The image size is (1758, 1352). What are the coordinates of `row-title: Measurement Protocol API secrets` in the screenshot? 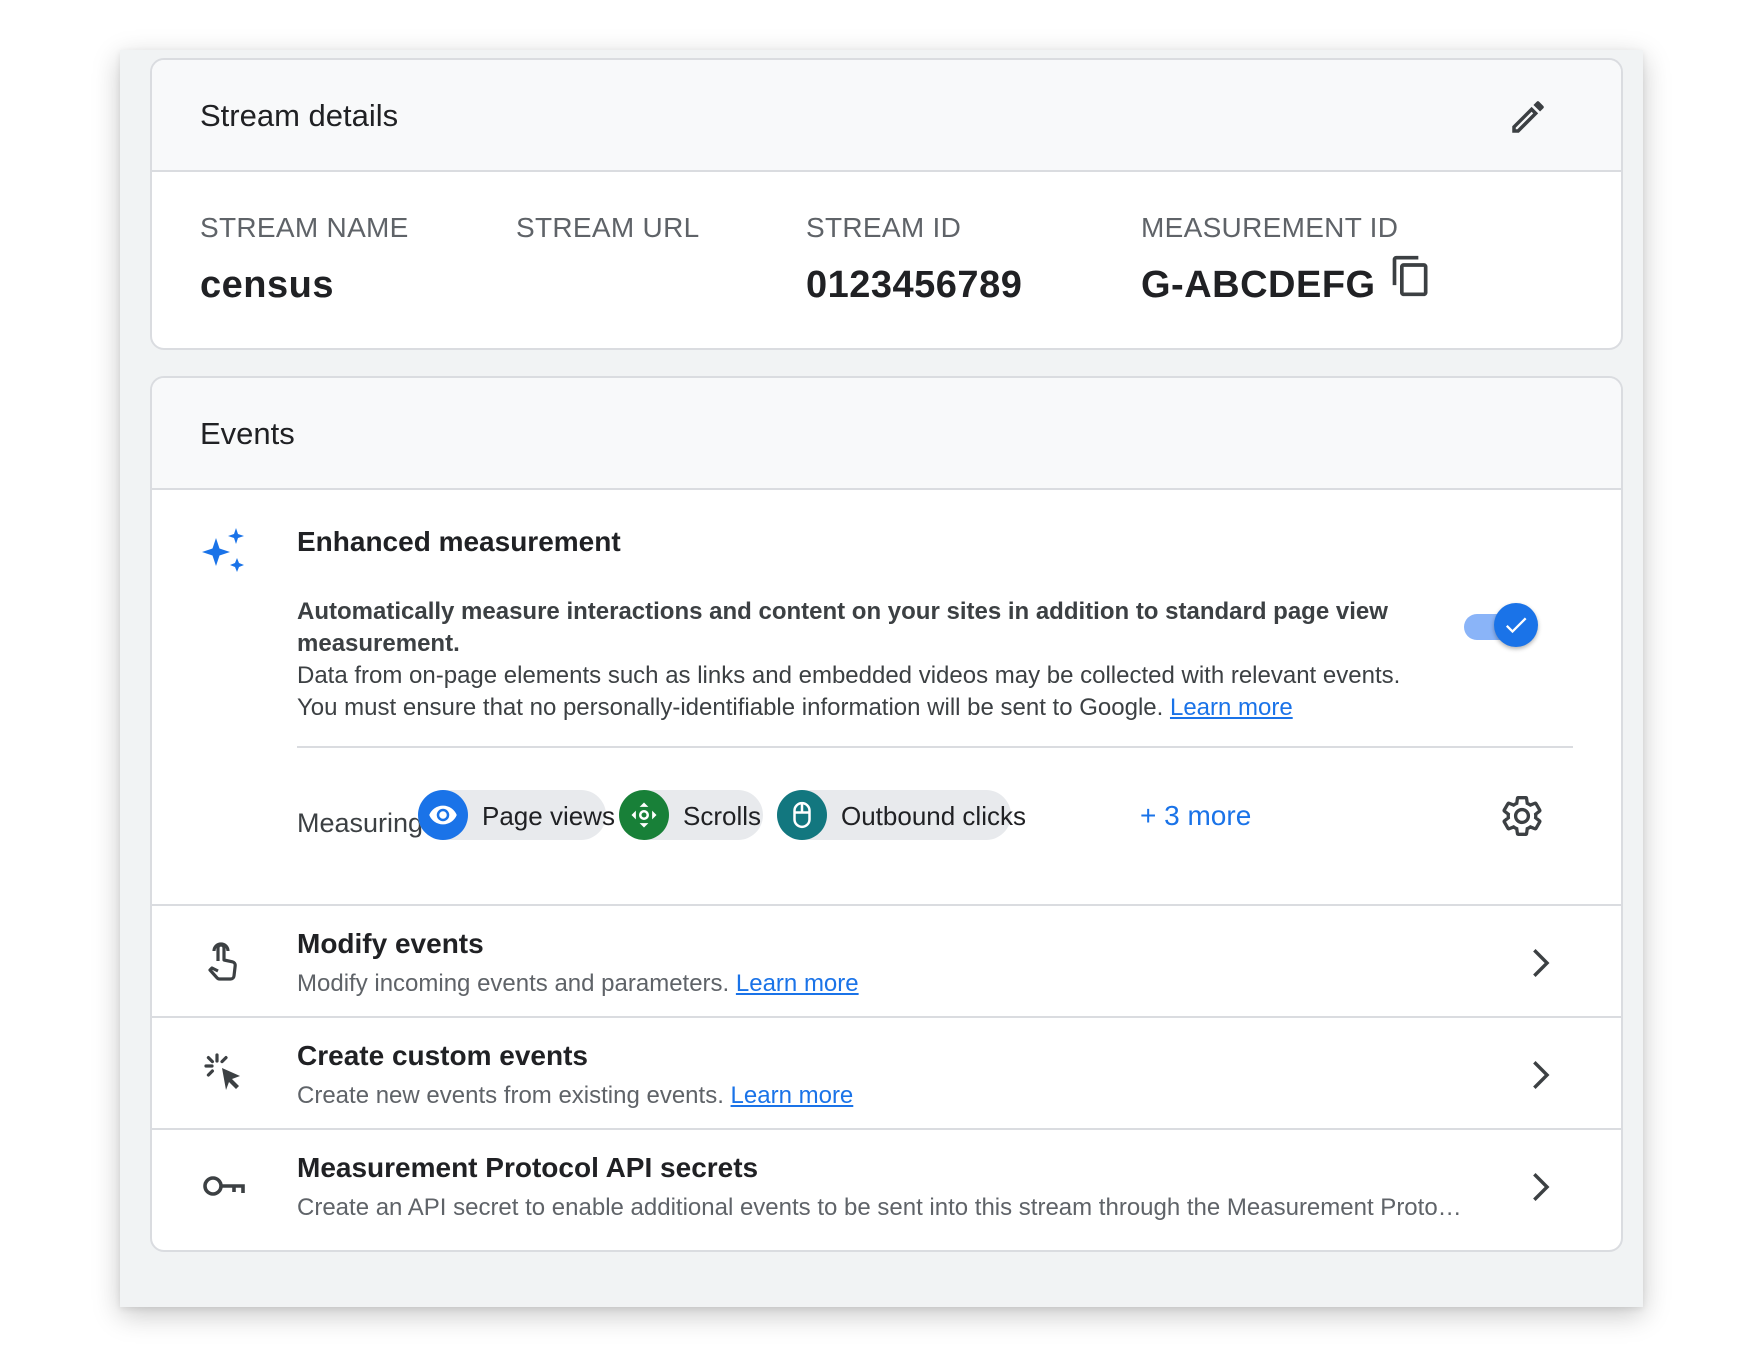 It's located at (528, 1167).